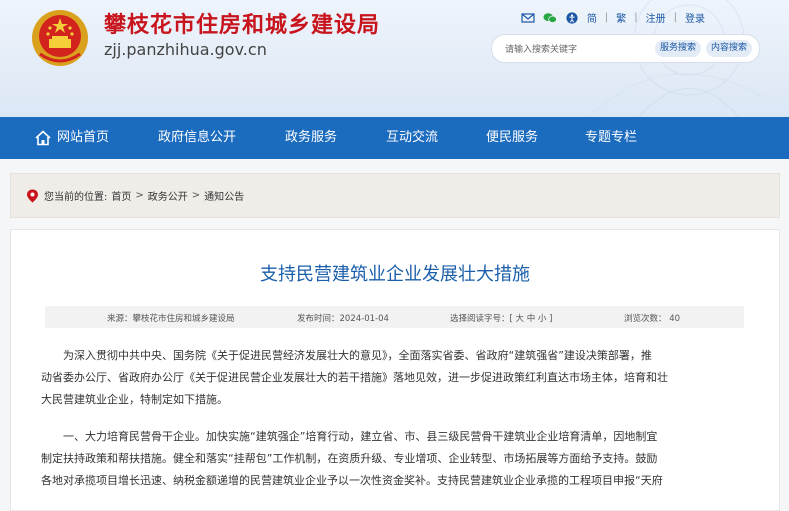  Describe the element at coordinates (395, 274) in the screenshot. I see `article-title: 支持民营建筑业企业发展壮大措施` at that location.